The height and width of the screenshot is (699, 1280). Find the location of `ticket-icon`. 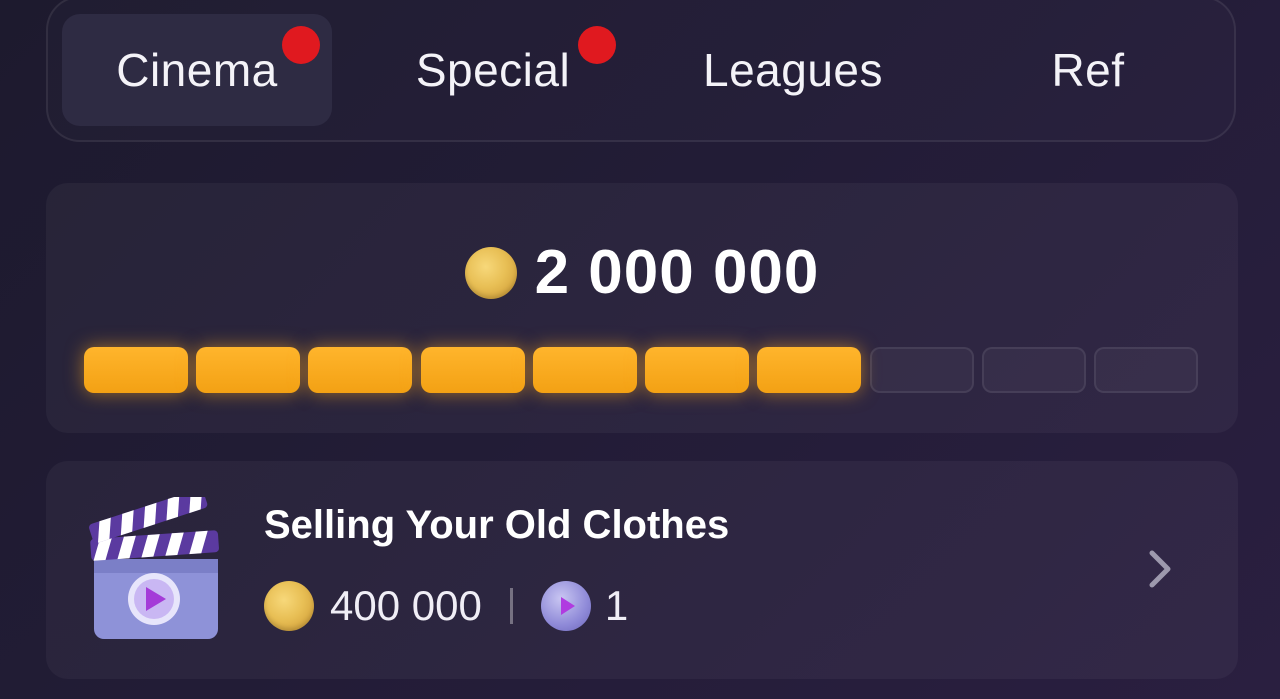

ticket-icon is located at coordinates (565, 606).